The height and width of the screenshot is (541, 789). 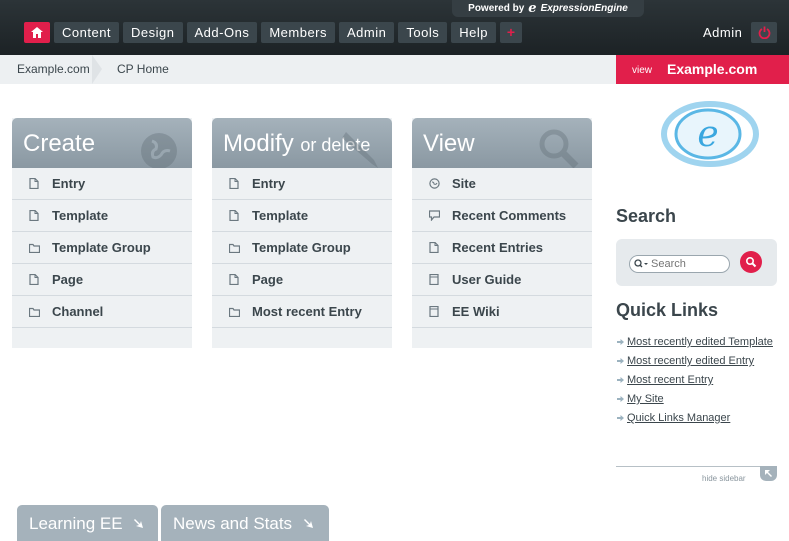 What do you see at coordinates (68, 279) in the screenshot?
I see `list-item-label: Page` at bounding box center [68, 279].